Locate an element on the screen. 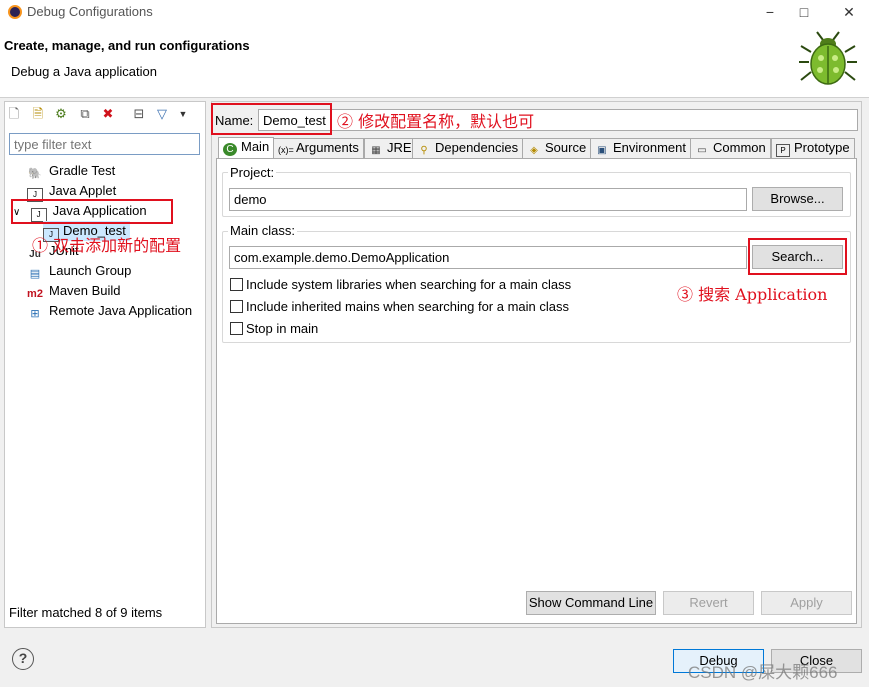 Image resolution: width=869 pixels, height=687 pixels. debug-bug-icon is located at coordinates (828, 58).